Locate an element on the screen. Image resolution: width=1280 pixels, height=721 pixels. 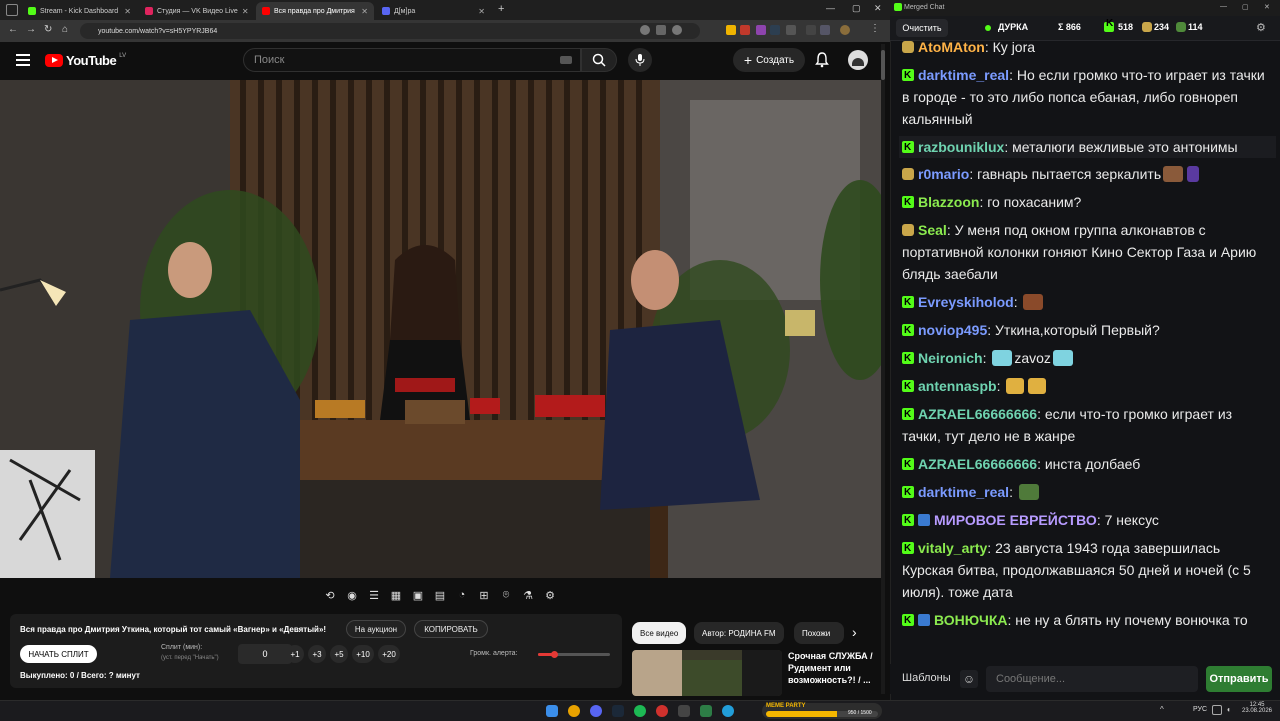
to-auction-button: На аукцион is located at coordinates (376, 629).